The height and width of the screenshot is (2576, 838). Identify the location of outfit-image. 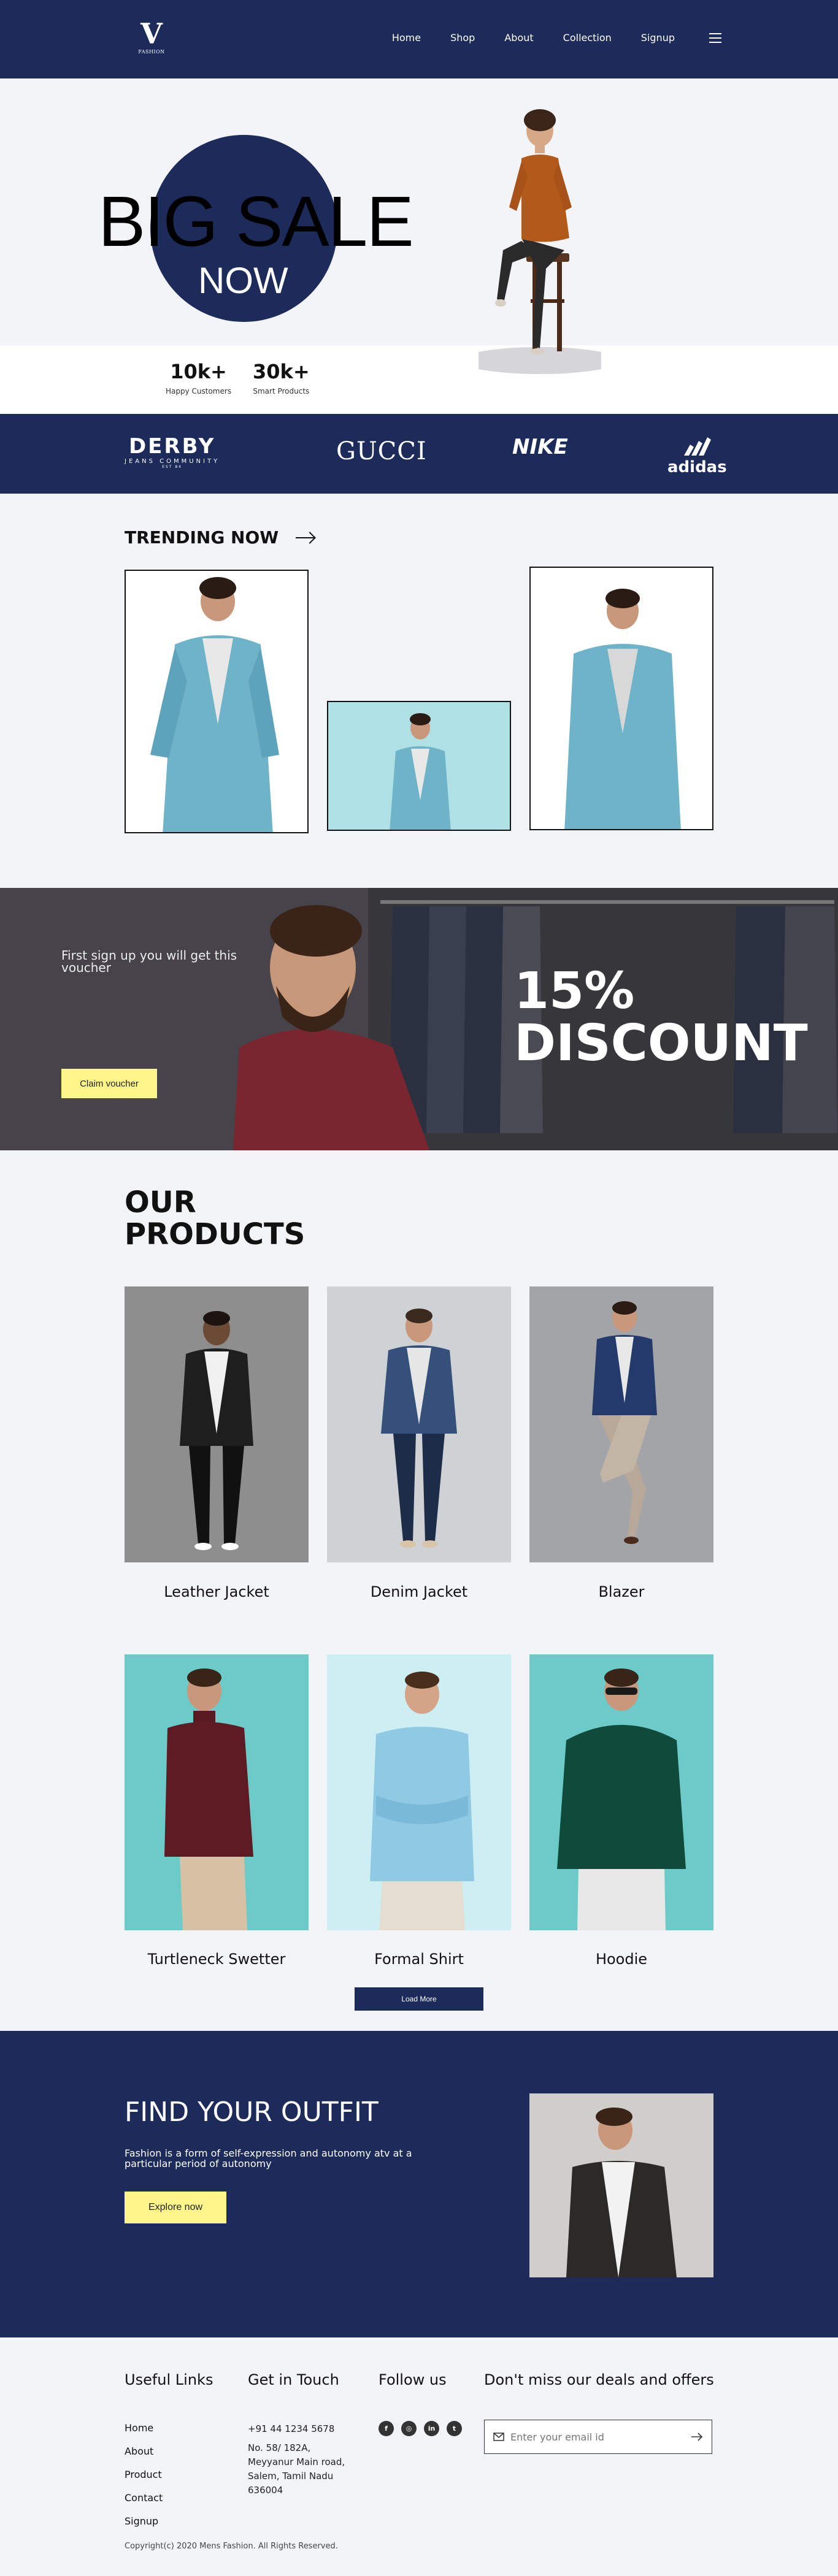
(621, 2185).